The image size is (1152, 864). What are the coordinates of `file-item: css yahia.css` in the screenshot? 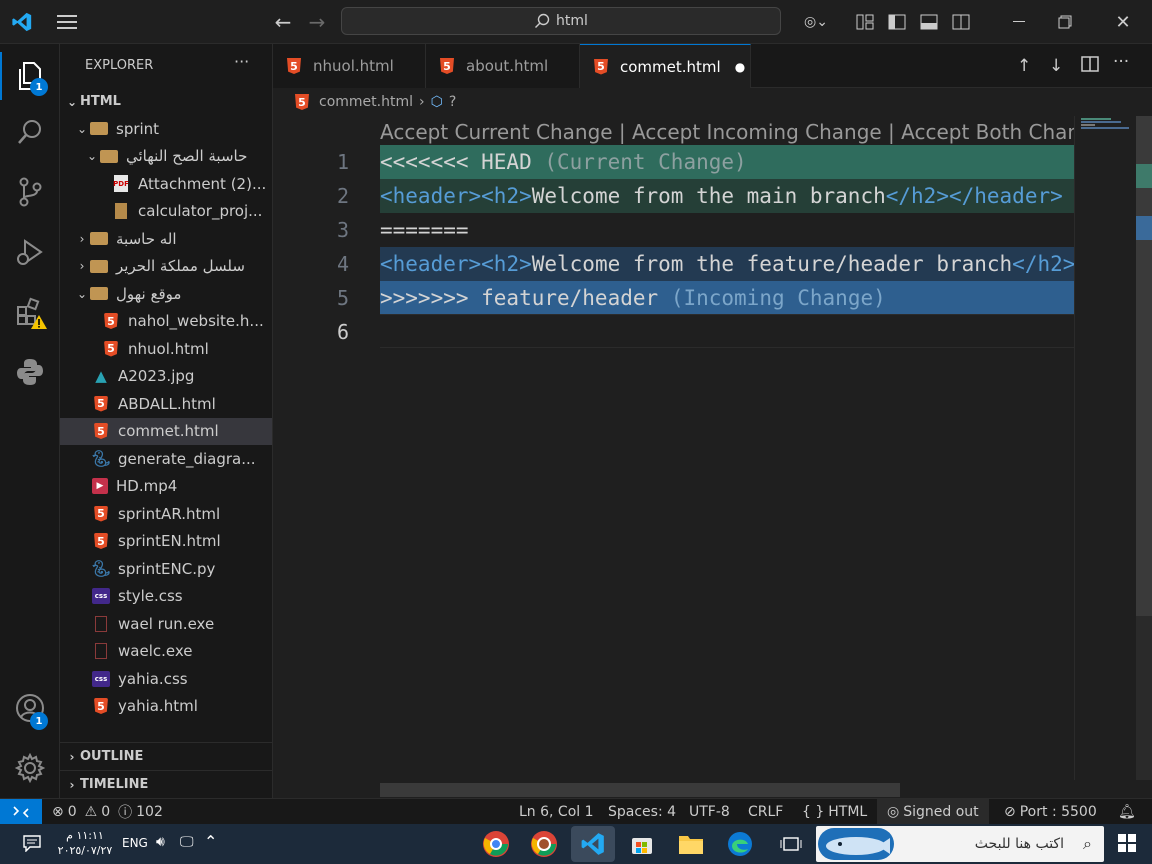 It's located at (166, 678).